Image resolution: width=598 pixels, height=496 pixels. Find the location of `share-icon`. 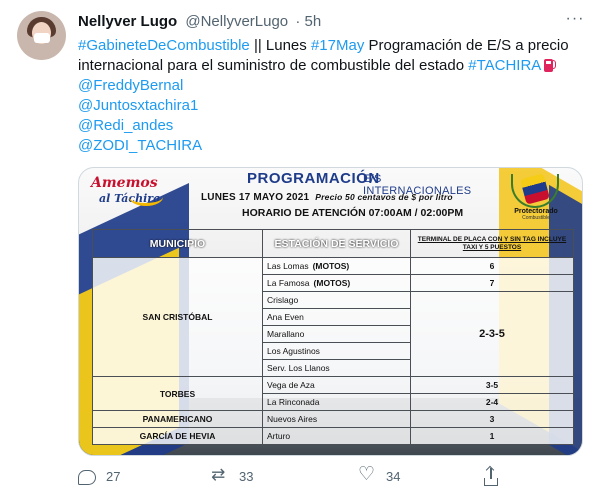

share-icon is located at coordinates (491, 477).